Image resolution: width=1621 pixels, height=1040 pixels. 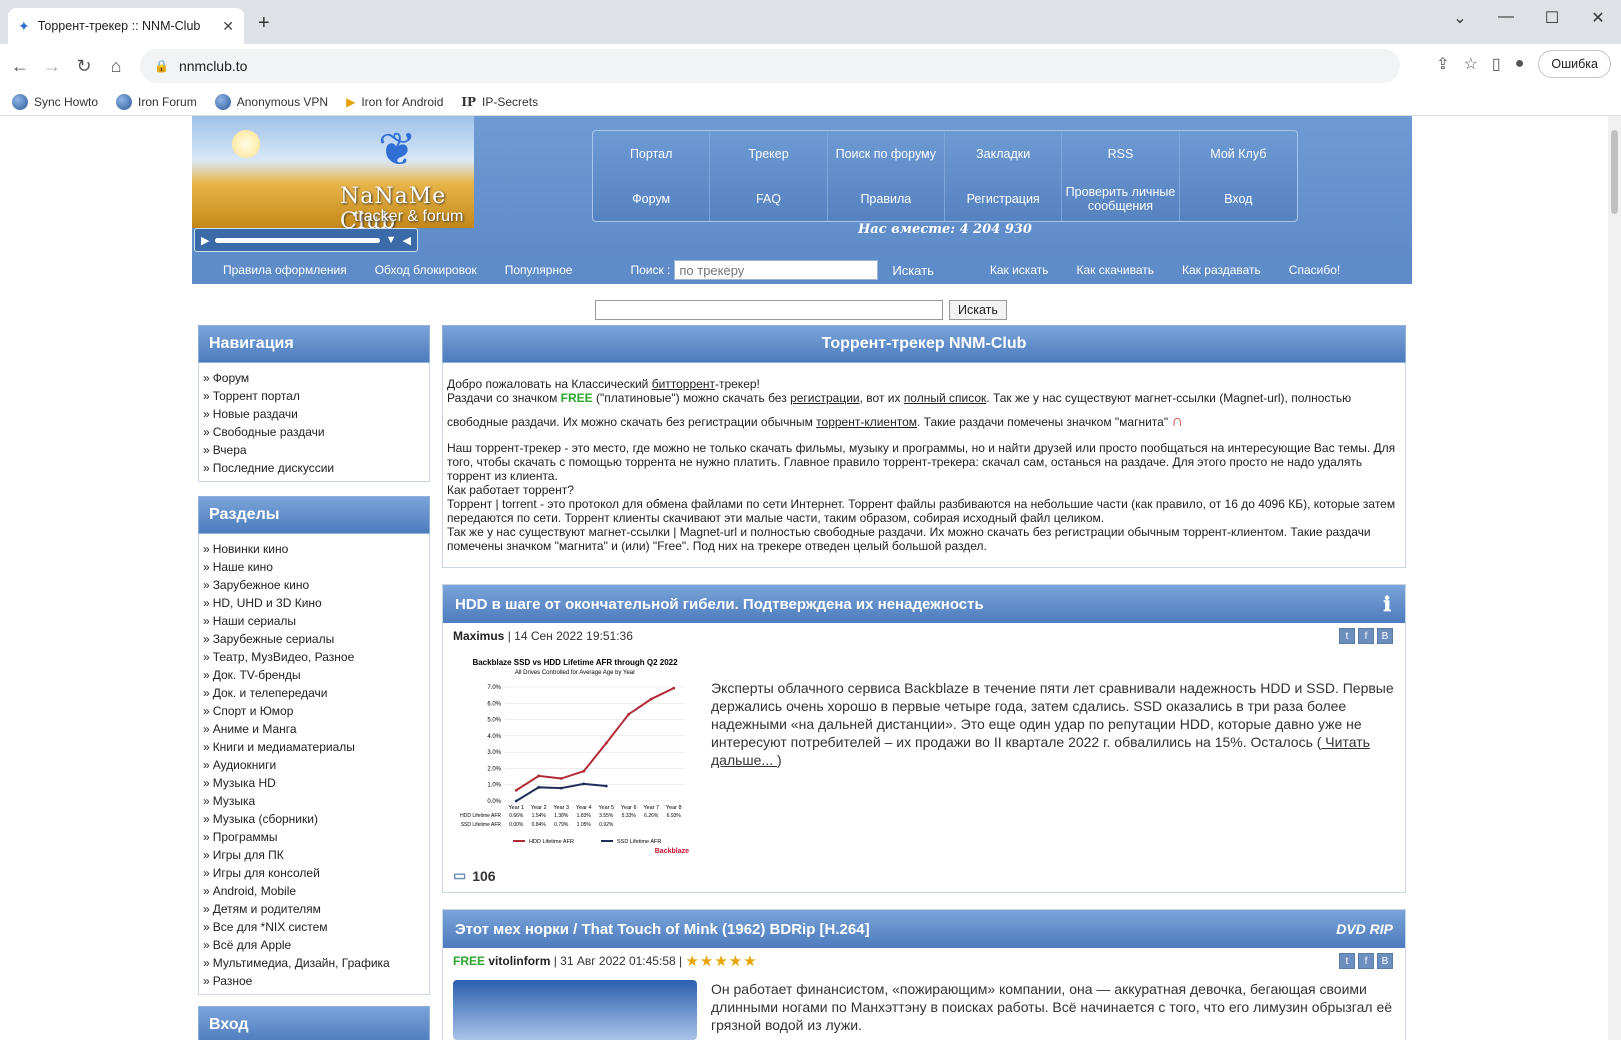 What do you see at coordinates (866, 422) in the screenshot?
I see `link-torrent-client: торрент-клиентом` at bounding box center [866, 422].